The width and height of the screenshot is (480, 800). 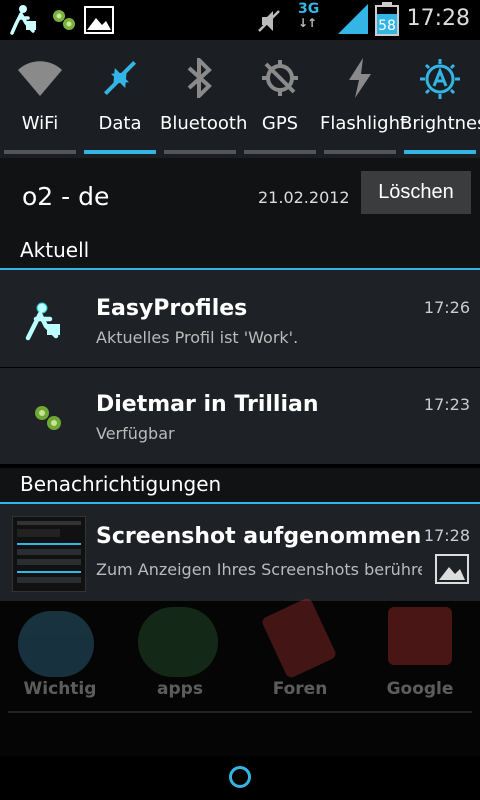 I want to click on launcher-app-label: Foren, so click(x=300, y=689).